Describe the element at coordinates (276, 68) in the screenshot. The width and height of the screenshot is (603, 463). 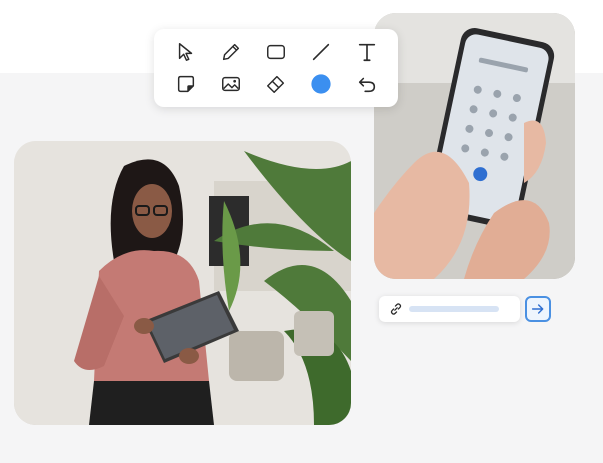
I see `drawing-toolbar` at that location.